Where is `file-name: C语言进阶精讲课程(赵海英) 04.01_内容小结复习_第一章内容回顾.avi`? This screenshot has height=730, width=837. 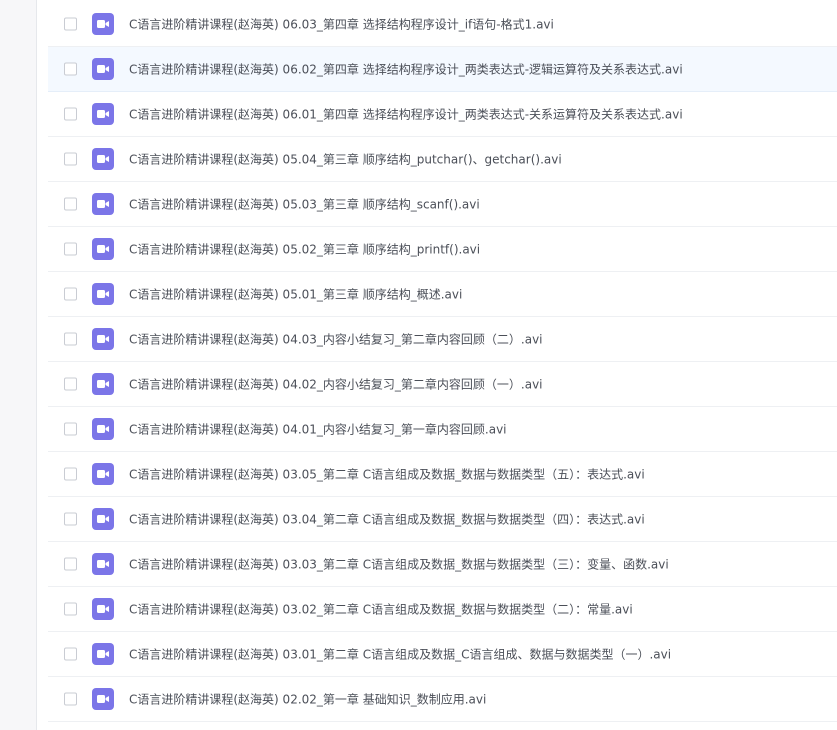
file-name: C语言进阶精讲课程(赵海英) 04.01_内容小结复习_第一章内容回顾.avi is located at coordinates (318, 429).